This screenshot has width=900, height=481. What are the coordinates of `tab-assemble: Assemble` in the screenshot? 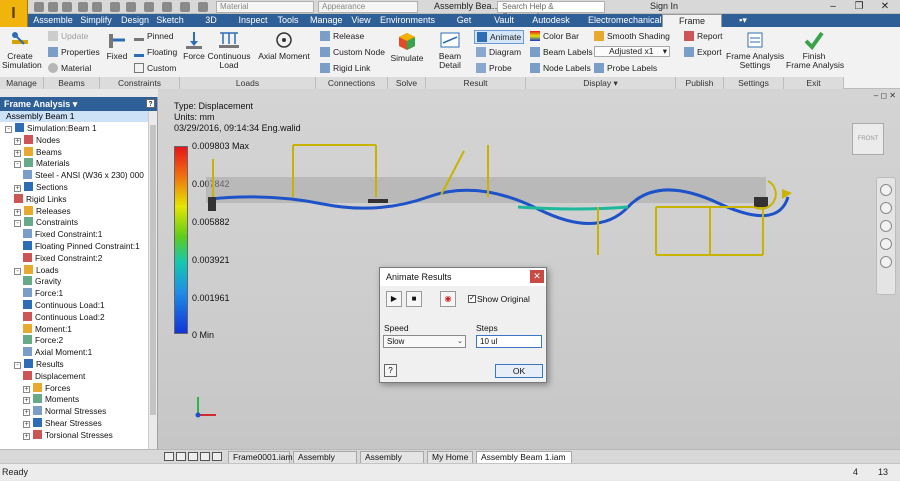 It's located at (53, 20).